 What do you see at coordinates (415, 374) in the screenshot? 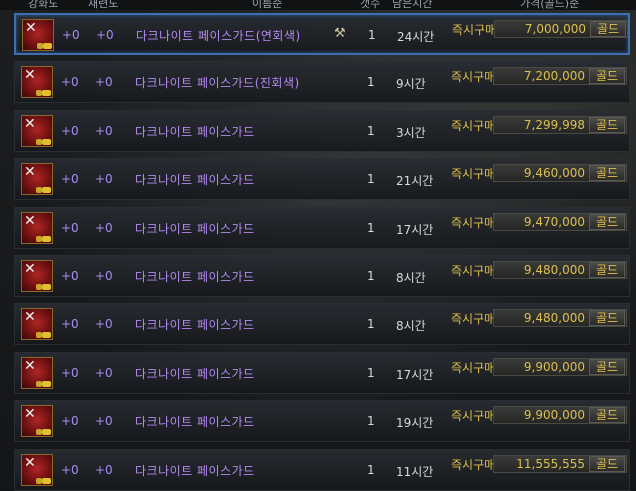
I see `remaining-time: 17시간` at bounding box center [415, 374].